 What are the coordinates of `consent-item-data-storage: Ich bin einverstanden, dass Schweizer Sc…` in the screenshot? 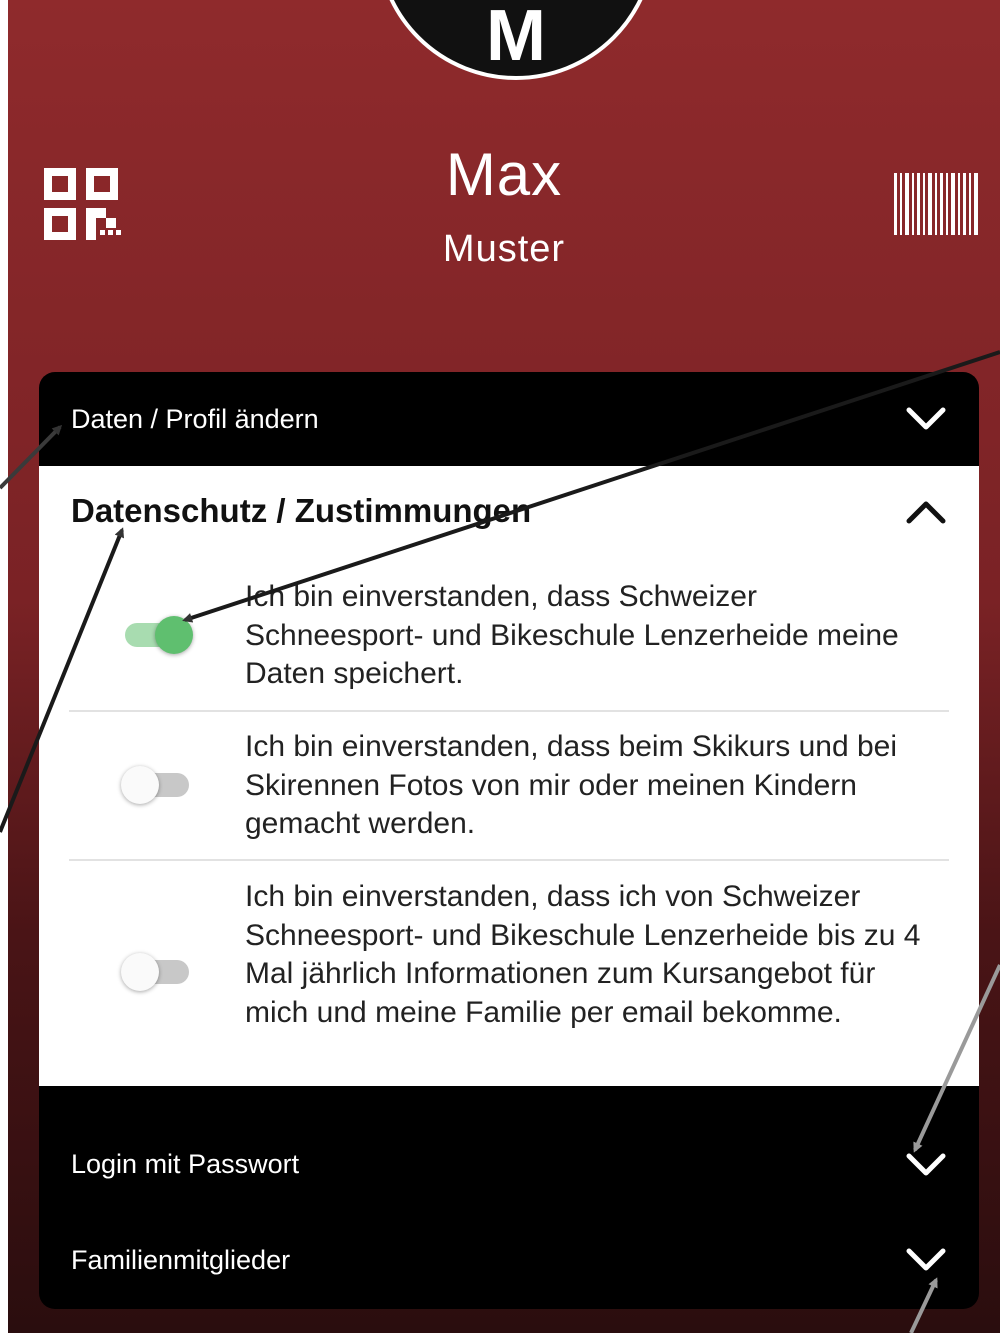 It's located at (509, 644).